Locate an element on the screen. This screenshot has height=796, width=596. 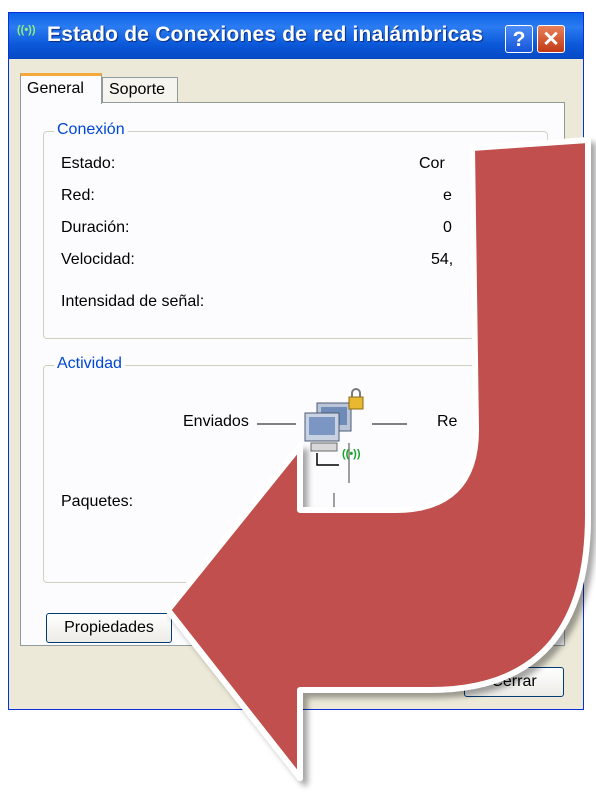
activity-legend: Actividad is located at coordinates (89, 364).